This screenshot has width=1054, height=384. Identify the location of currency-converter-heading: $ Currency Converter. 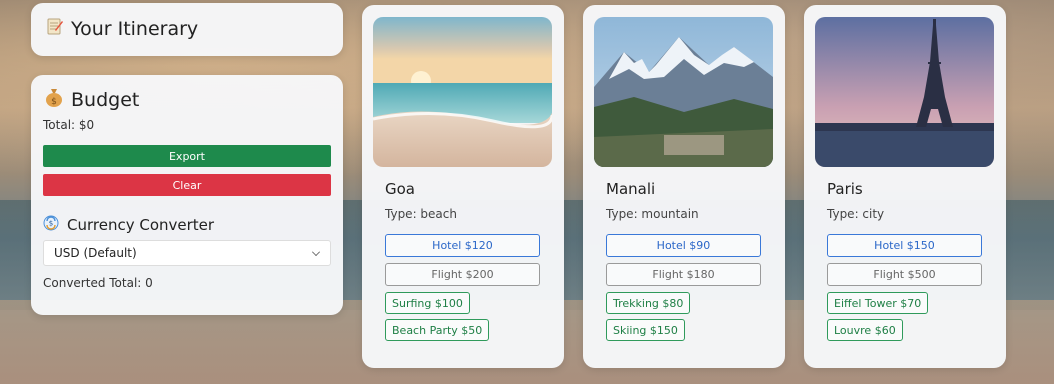
(128, 225).